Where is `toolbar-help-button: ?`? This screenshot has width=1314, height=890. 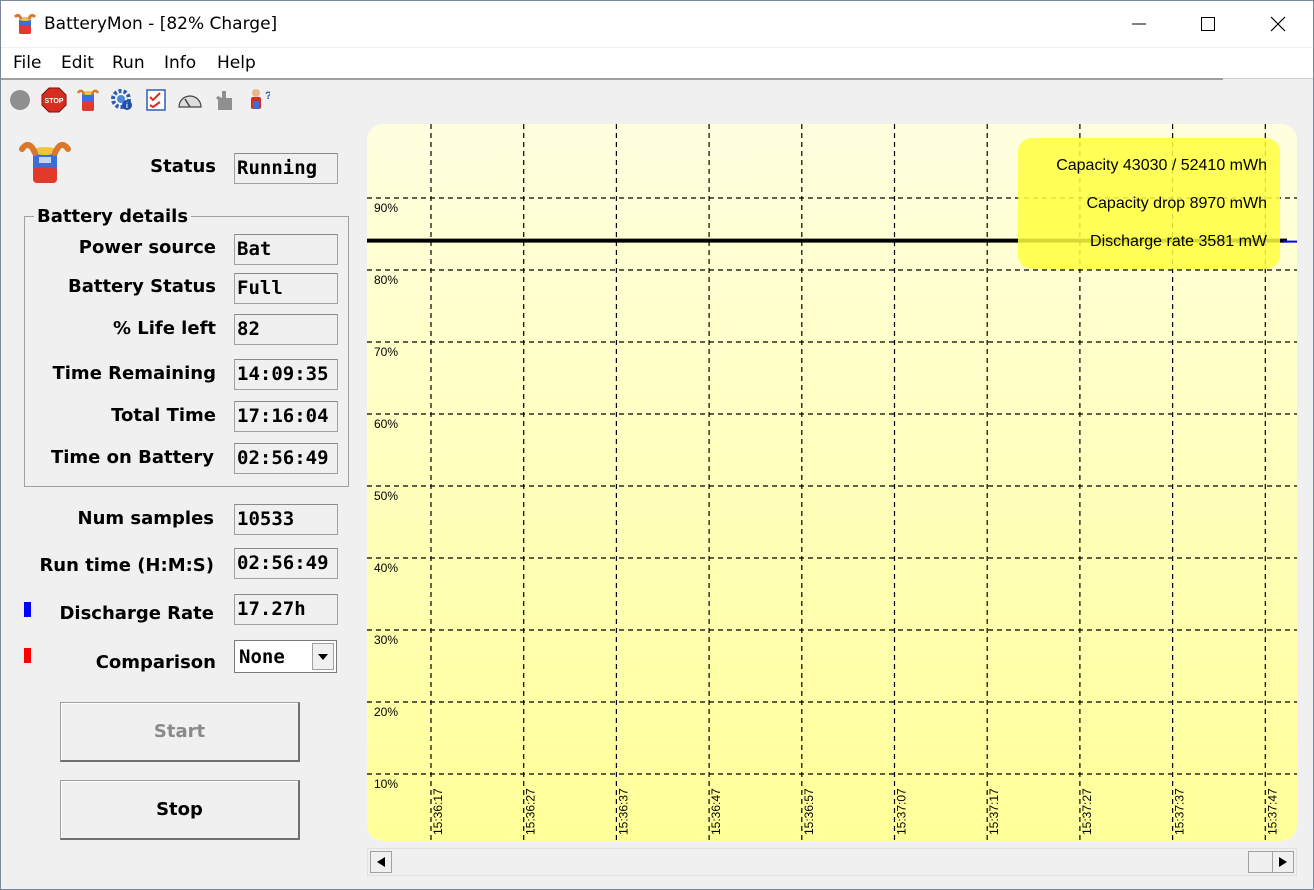
toolbar-help-button: ? is located at coordinates (258, 100).